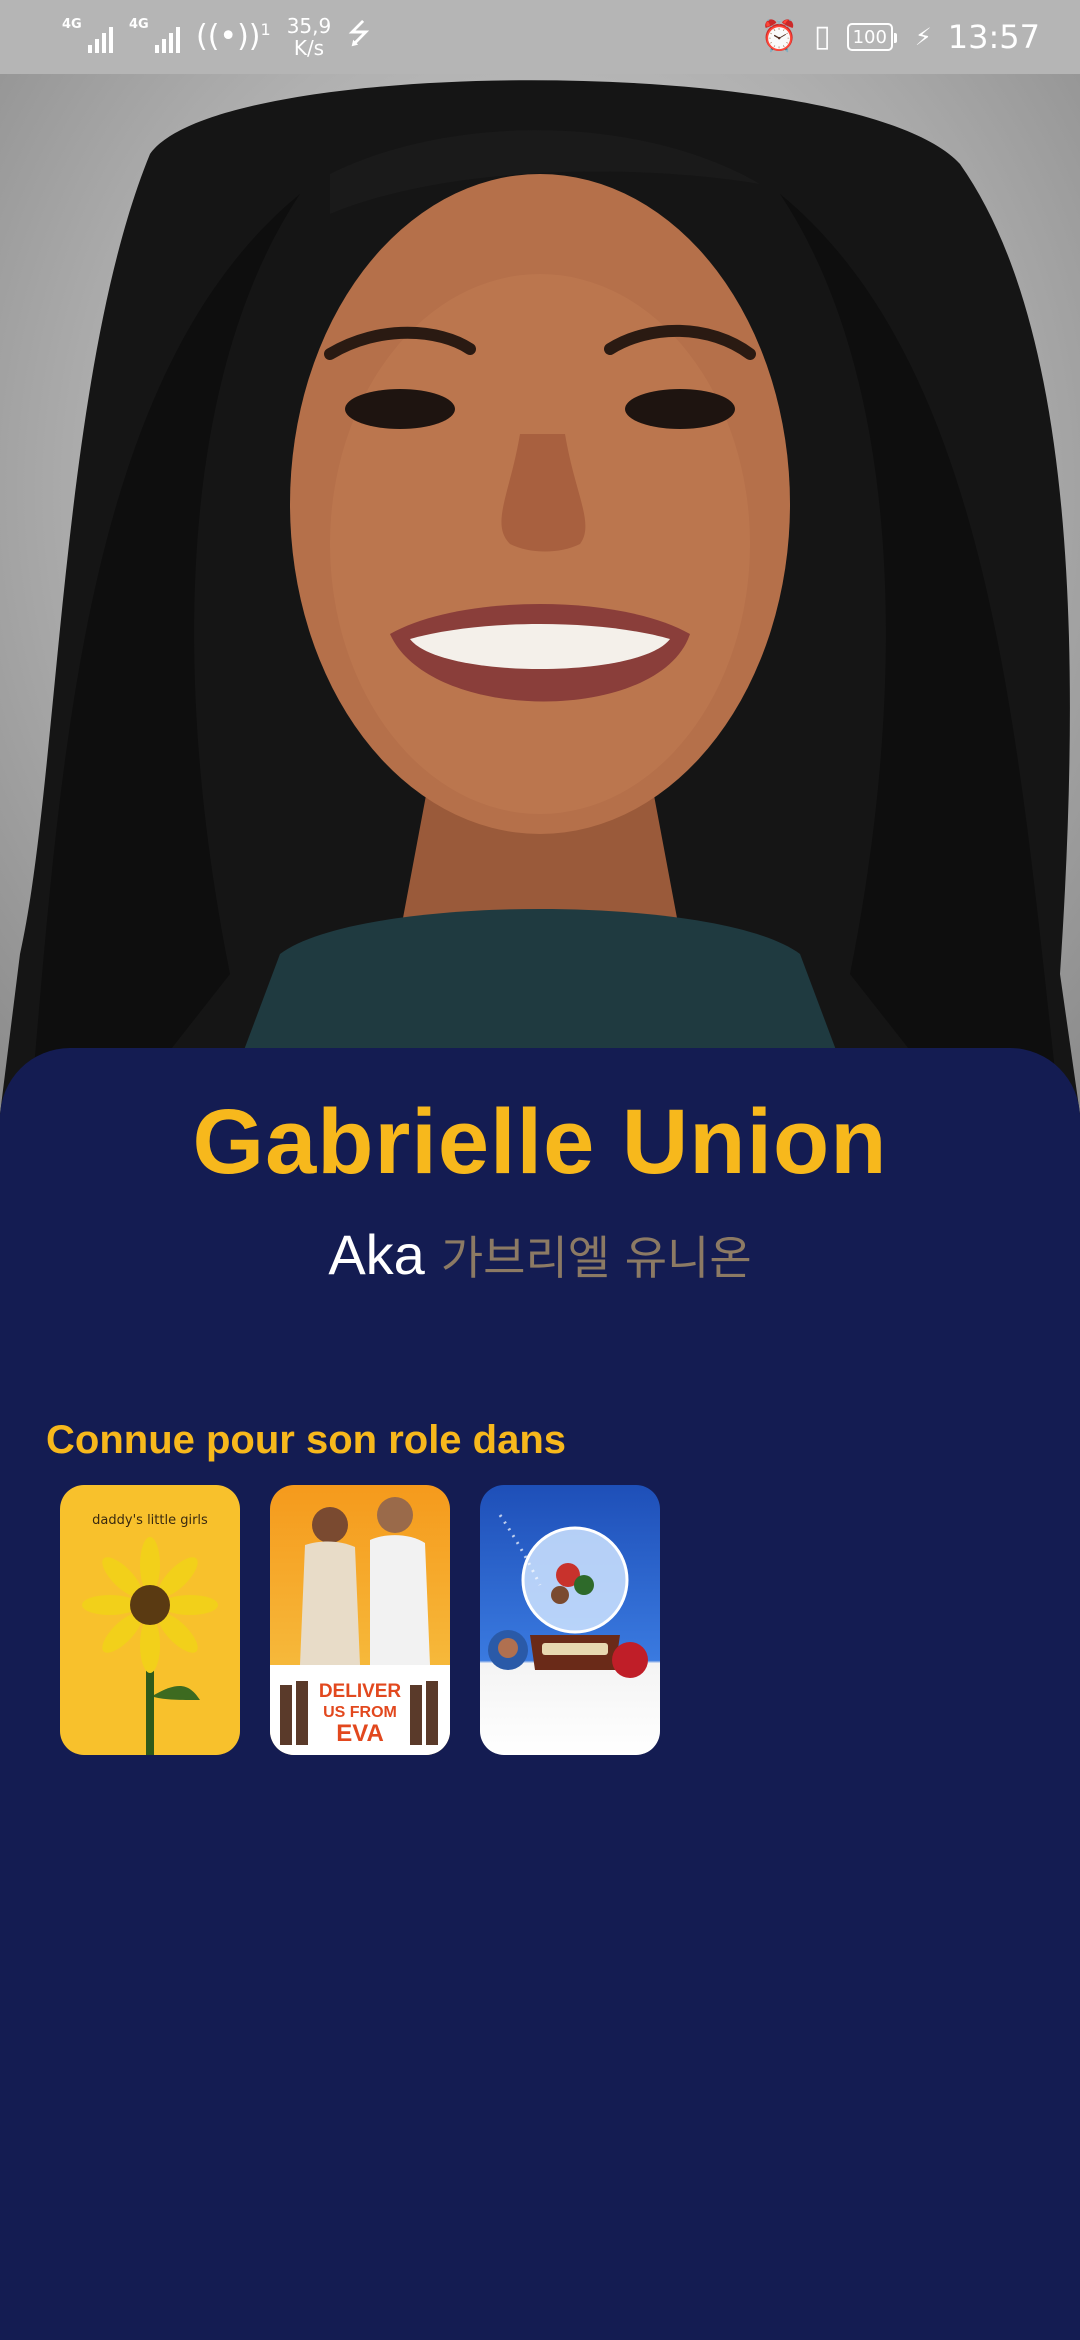  I want to click on status-left: 4G 4G ((•))1 35,9 K/s ⭍, so click(216, 37).